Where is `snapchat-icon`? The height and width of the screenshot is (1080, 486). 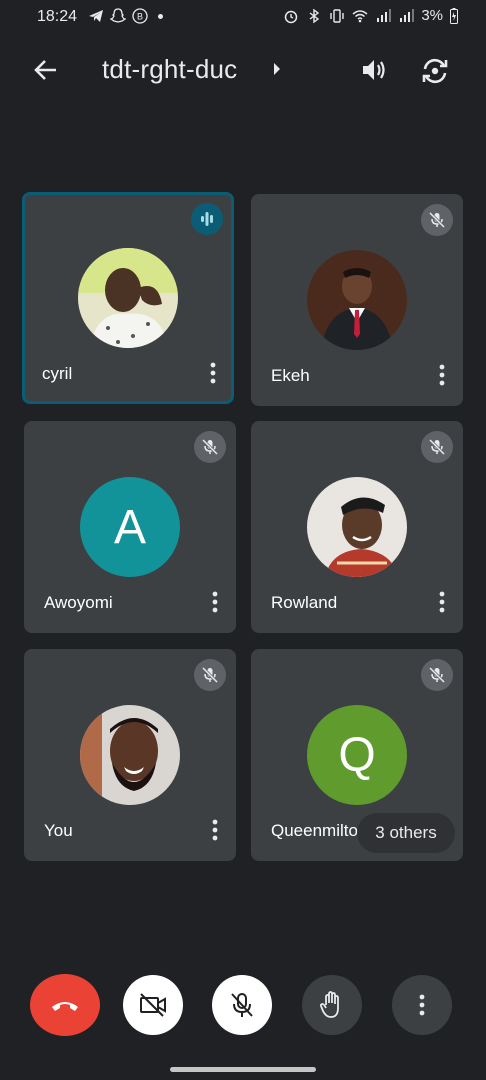 snapchat-icon is located at coordinates (118, 15).